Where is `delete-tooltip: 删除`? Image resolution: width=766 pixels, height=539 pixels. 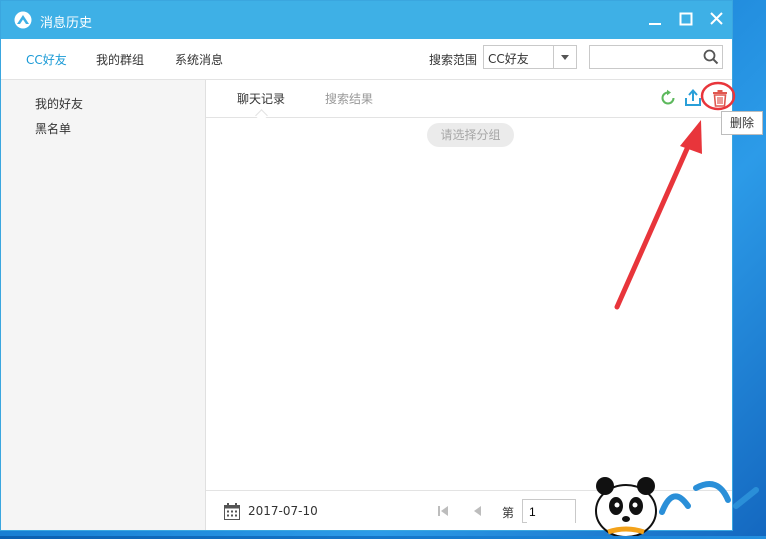 delete-tooltip: 删除 is located at coordinates (742, 123).